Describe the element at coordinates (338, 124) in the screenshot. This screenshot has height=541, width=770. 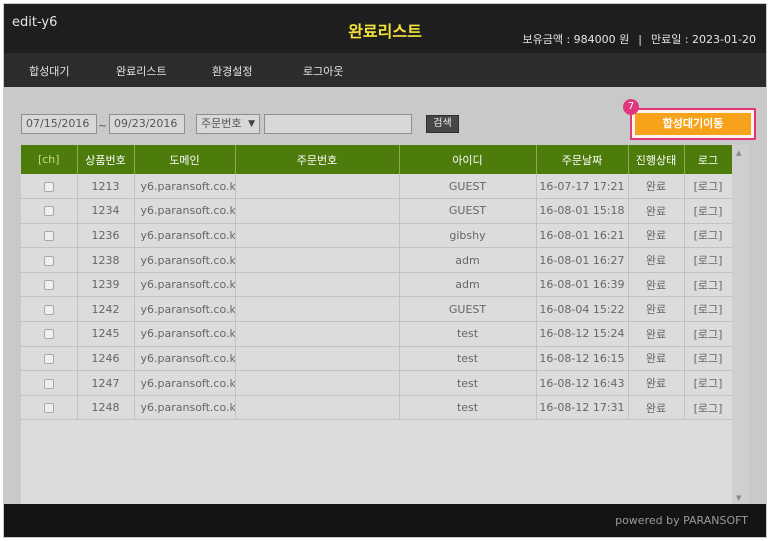
I see `search-keyword-input` at that location.